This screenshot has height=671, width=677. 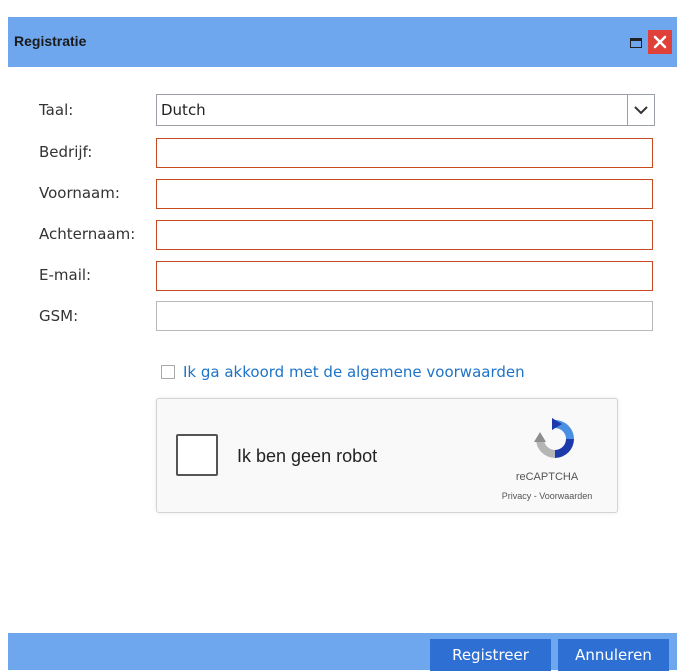 What do you see at coordinates (342, 42) in the screenshot?
I see `dialog-titlebar: Registratie` at bounding box center [342, 42].